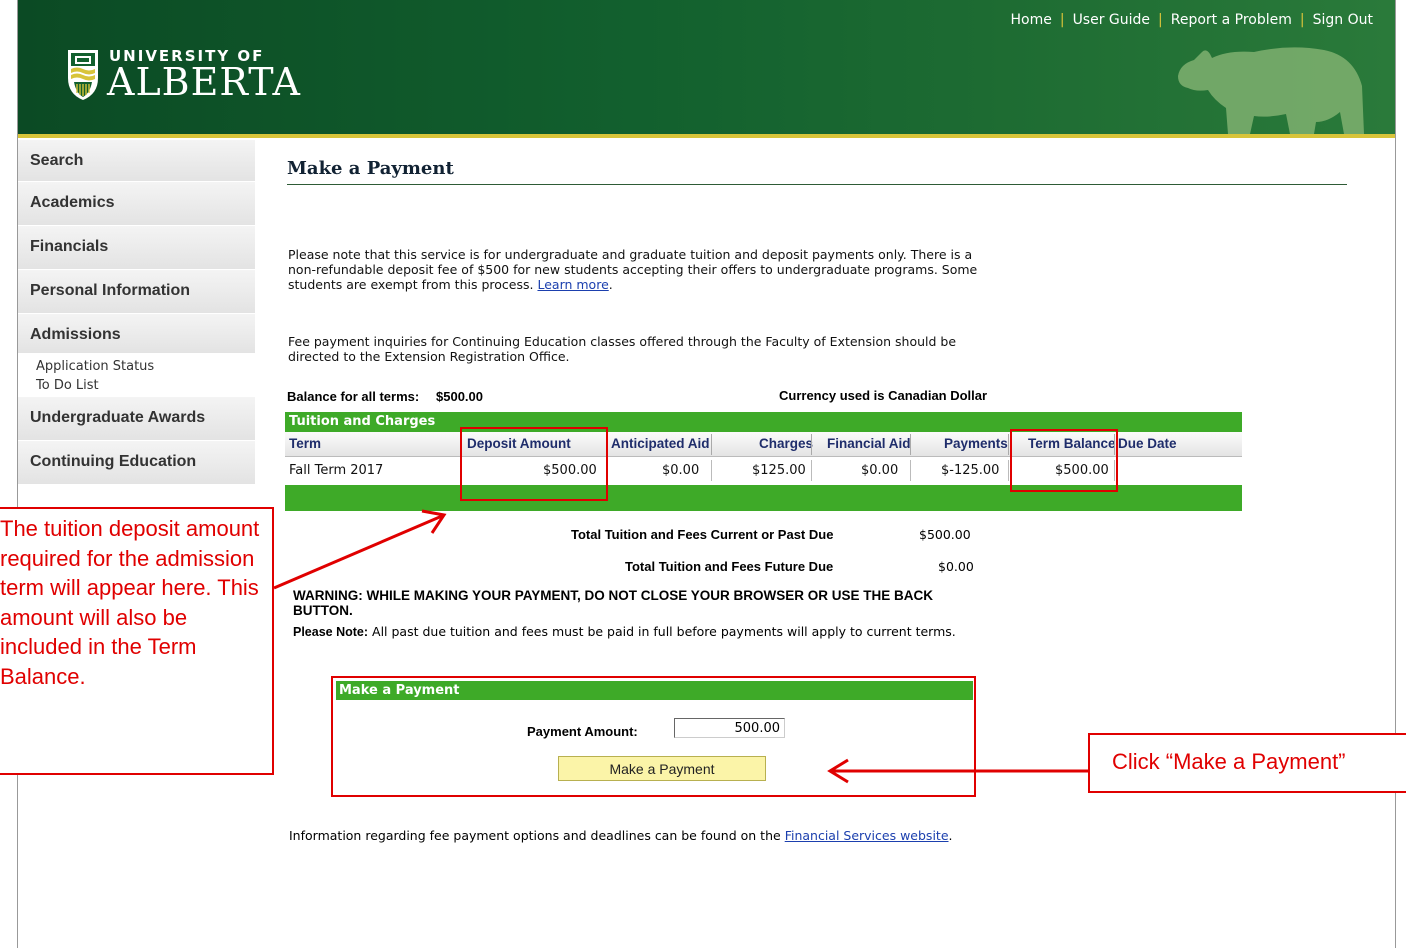 The image size is (1406, 948). What do you see at coordinates (867, 835) in the screenshot?
I see `financial-services-link: Financial Services website` at bounding box center [867, 835].